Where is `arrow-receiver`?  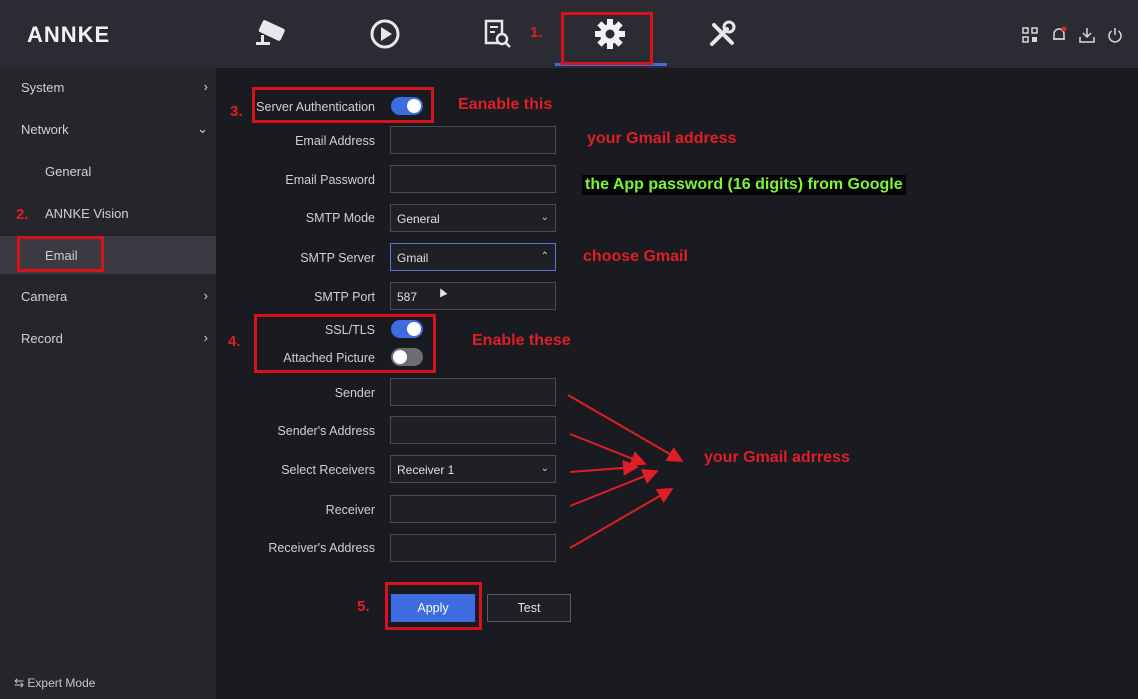 arrow-receiver is located at coordinates (614, 488).